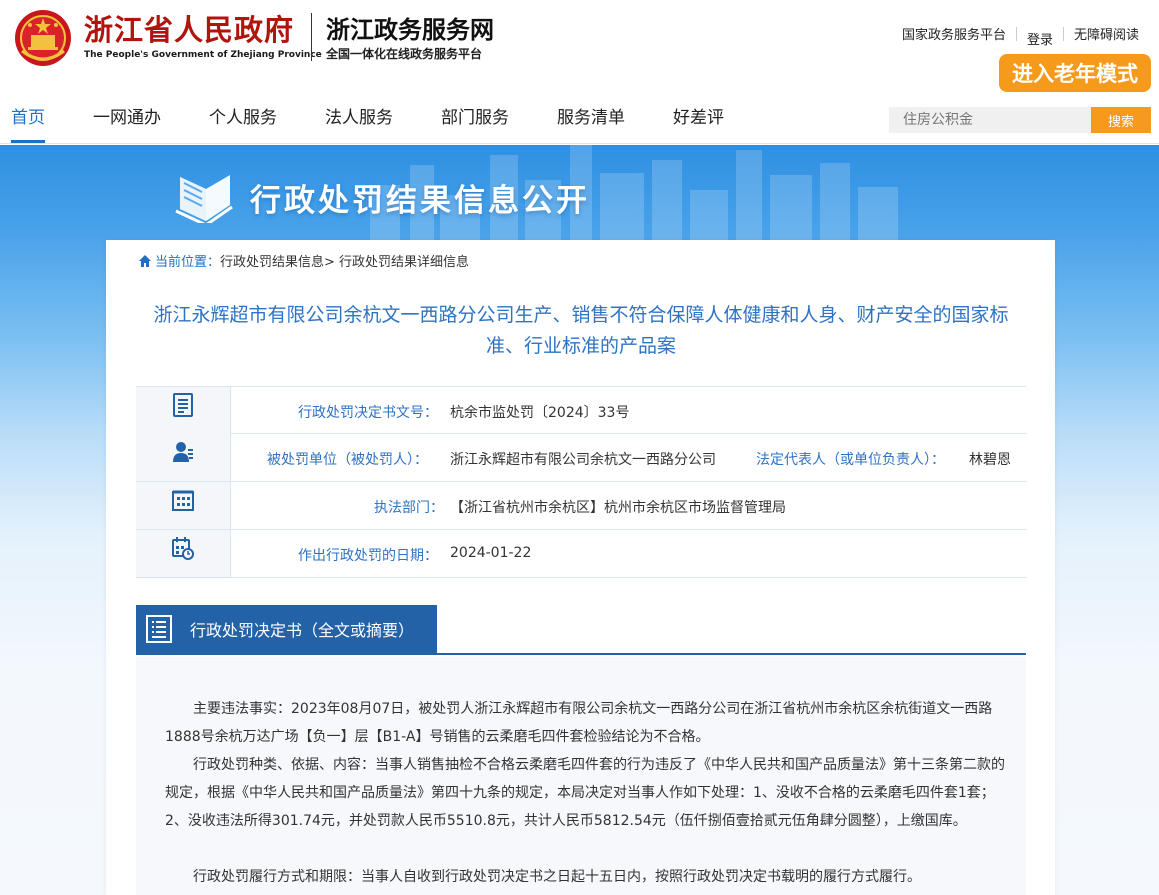 This screenshot has height=895, width=1159. Describe the element at coordinates (1106, 33) in the screenshot. I see `accessibility-link: 无障碍阅读` at that location.